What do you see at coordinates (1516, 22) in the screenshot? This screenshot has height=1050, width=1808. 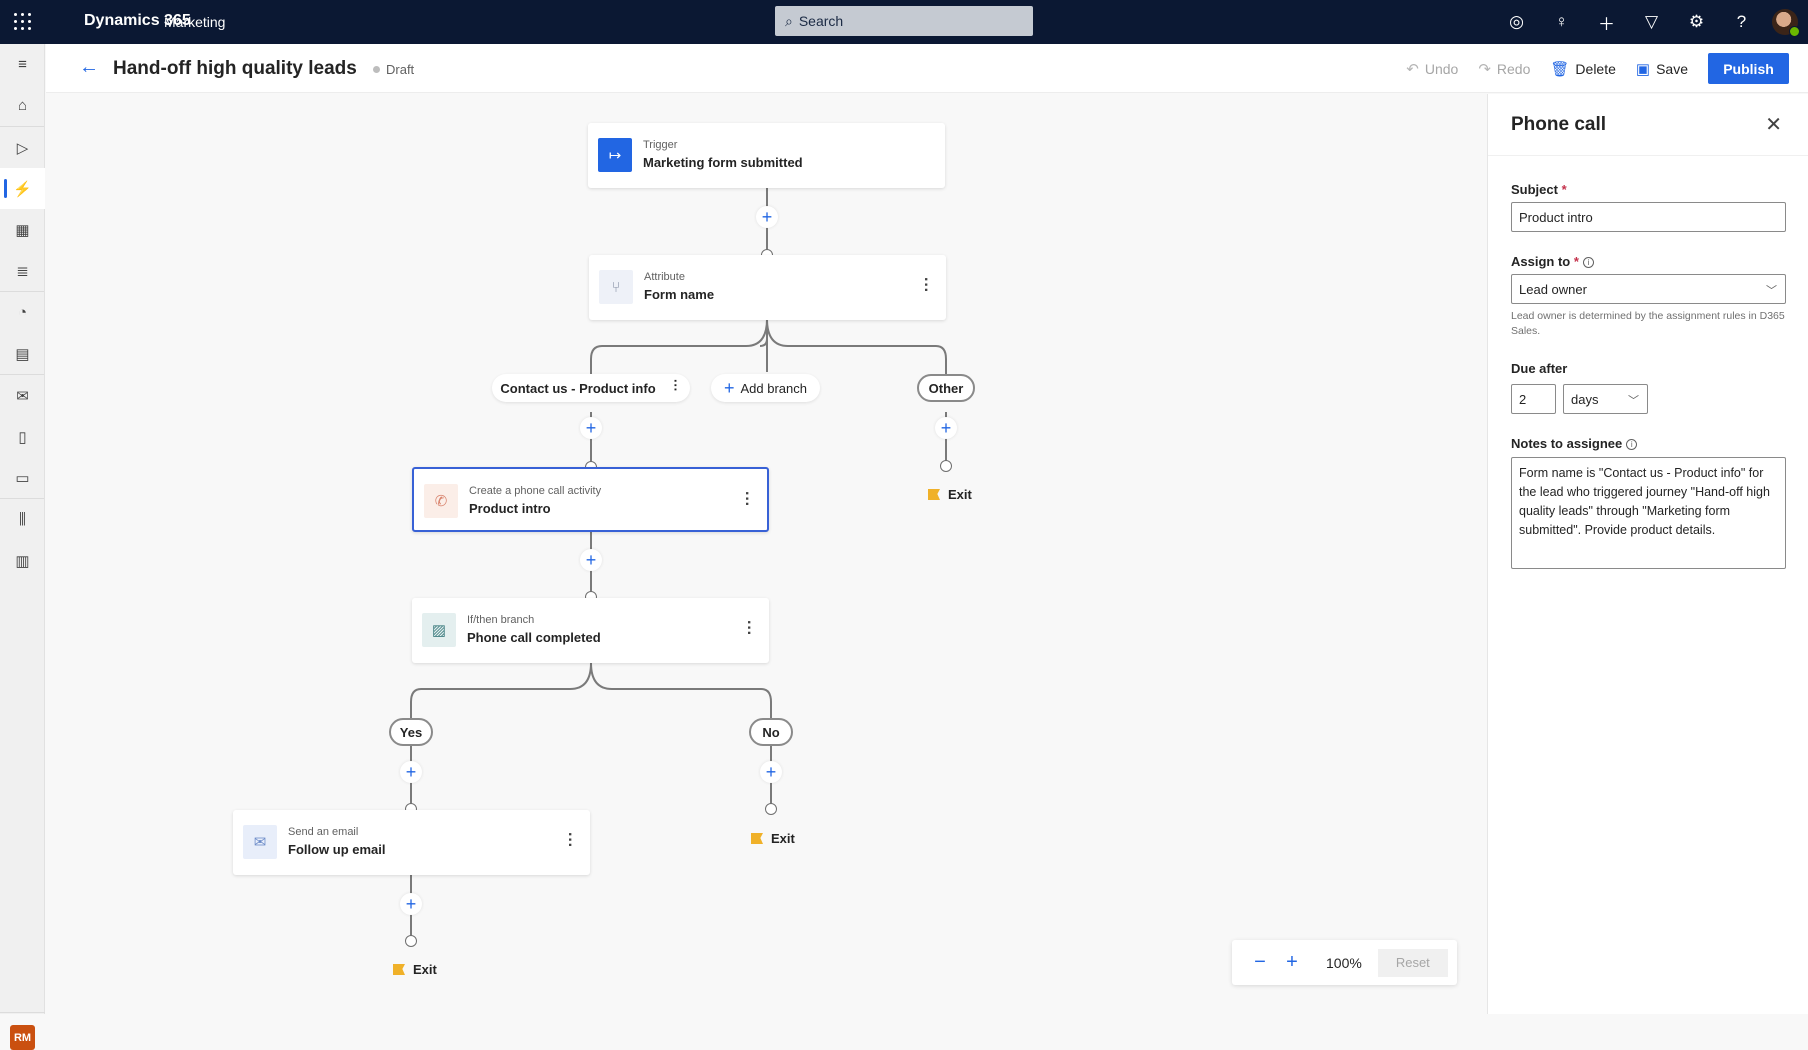 I see `target-icon: ◎` at bounding box center [1516, 22].